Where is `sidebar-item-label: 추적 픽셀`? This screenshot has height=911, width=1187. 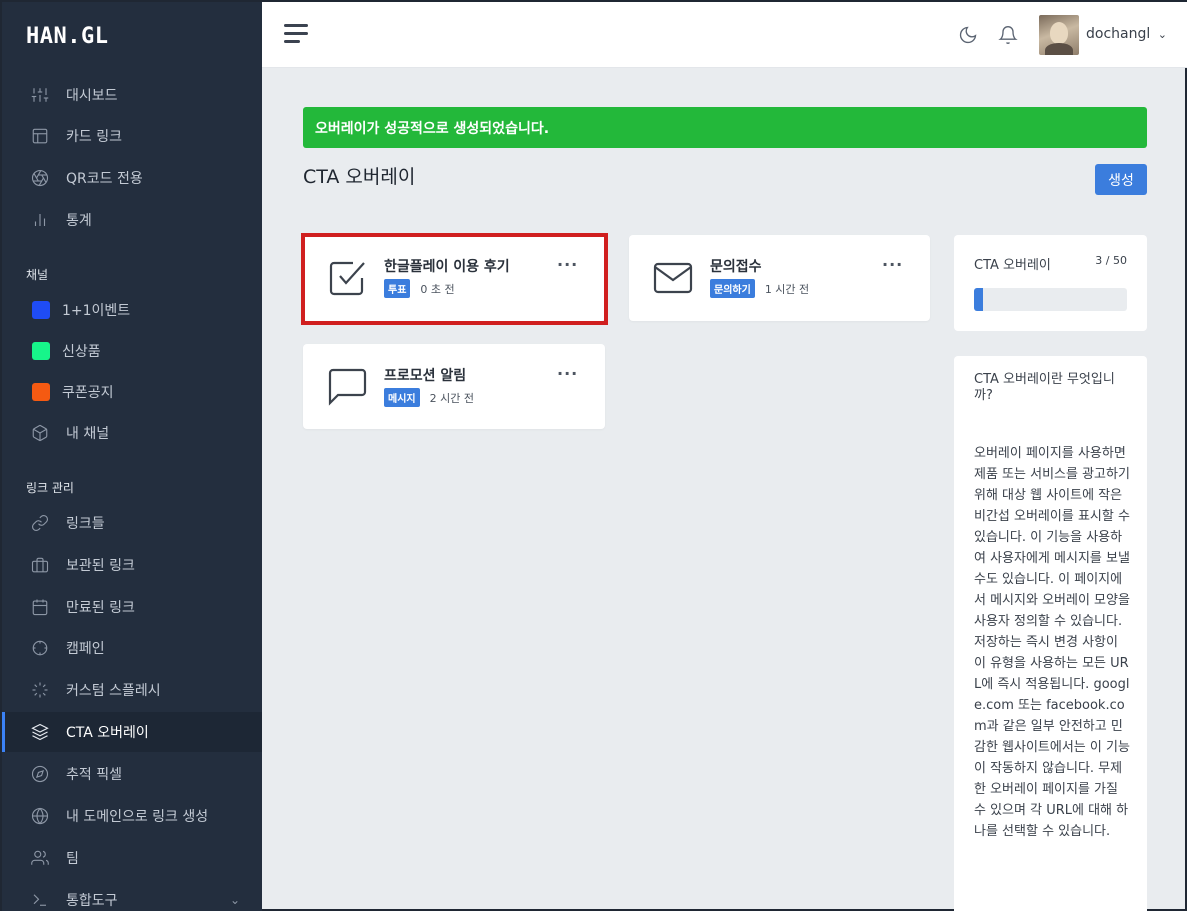
sidebar-item-label: 추적 픽셀 is located at coordinates (94, 775).